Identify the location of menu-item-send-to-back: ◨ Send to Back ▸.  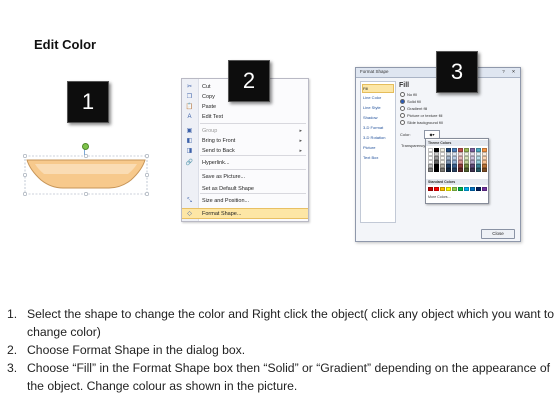
(245, 151).